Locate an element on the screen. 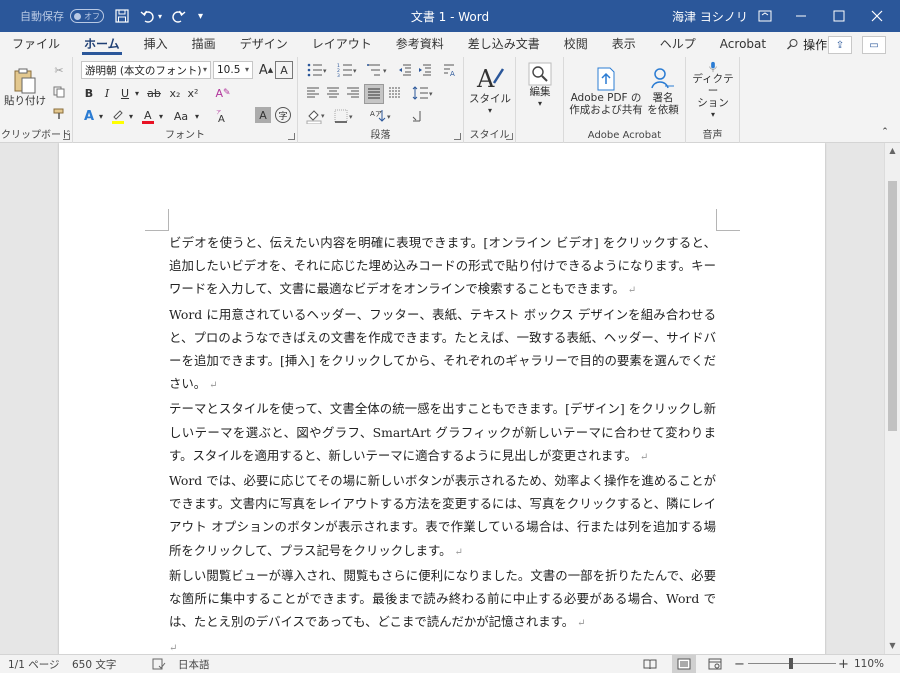 The height and width of the screenshot is (673, 900). align-center-icon is located at coordinates (333, 93).